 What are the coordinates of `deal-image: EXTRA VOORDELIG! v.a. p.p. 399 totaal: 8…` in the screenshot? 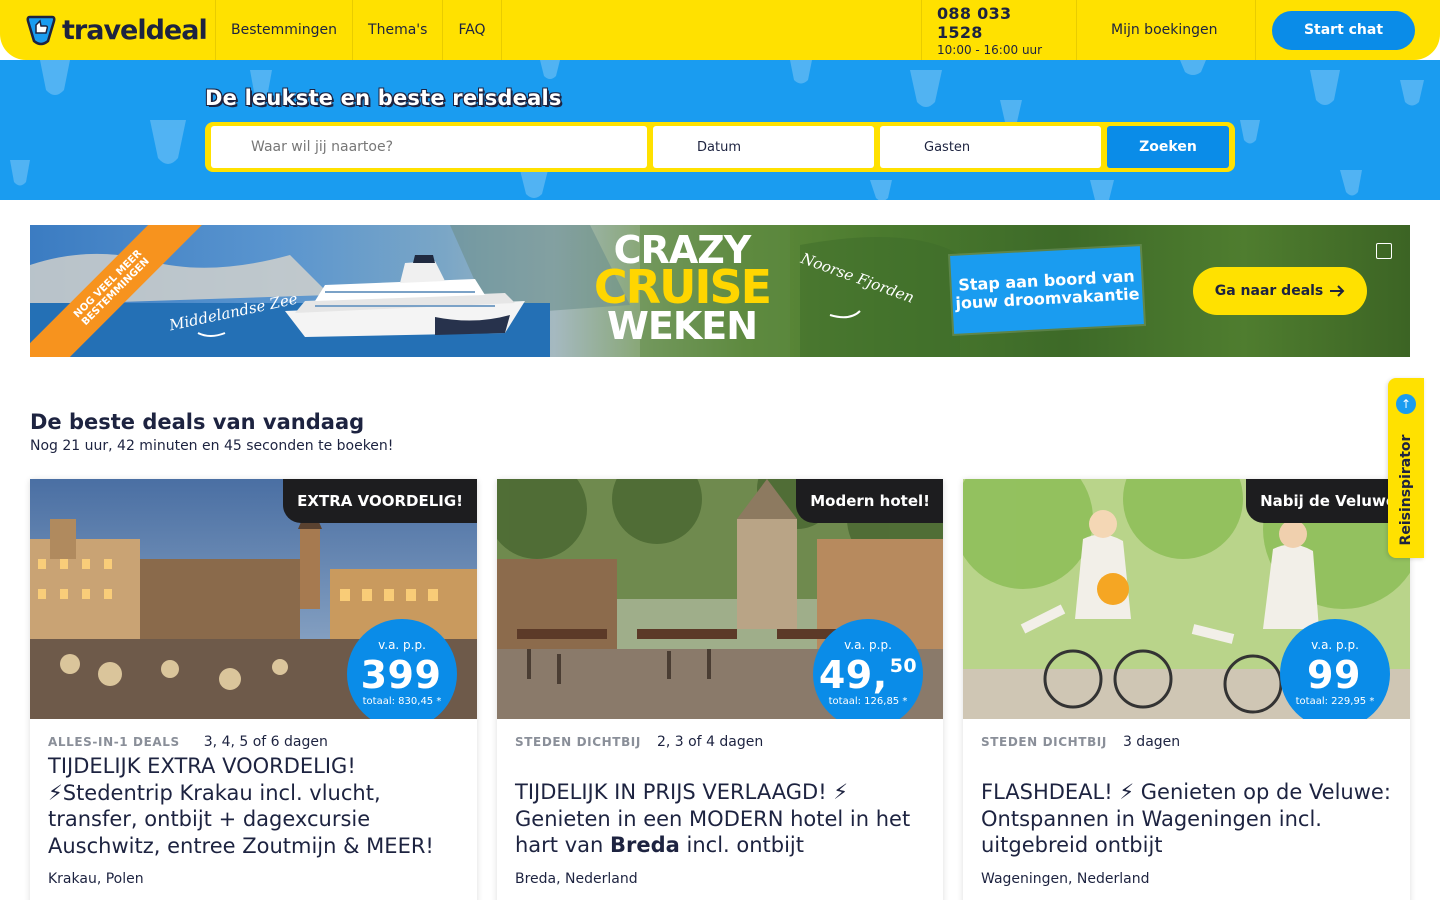 It's located at (253, 599).